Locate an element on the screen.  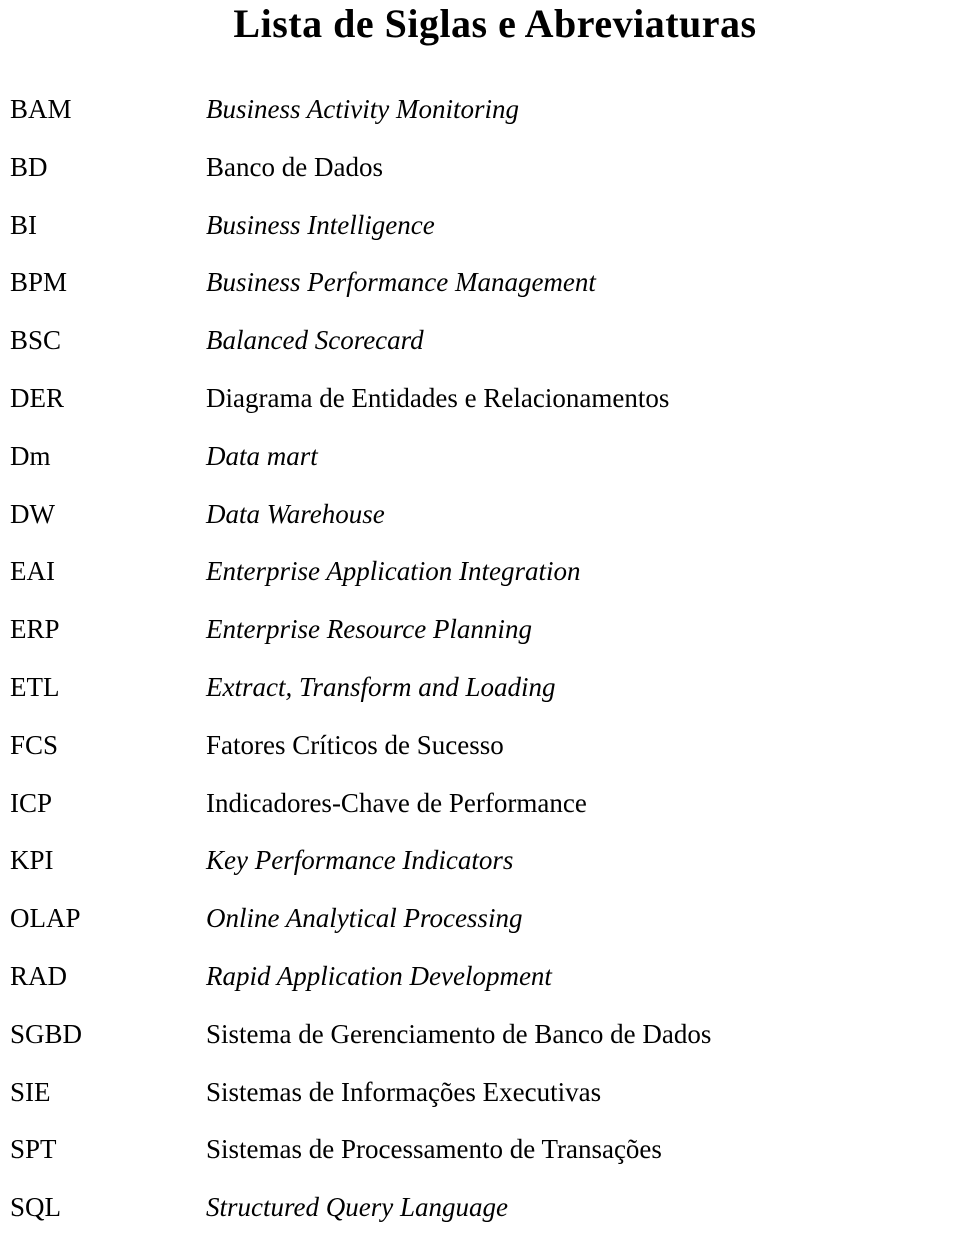
abbreviation-definition: Enterprise Resource Planning is located at coordinates (369, 629).